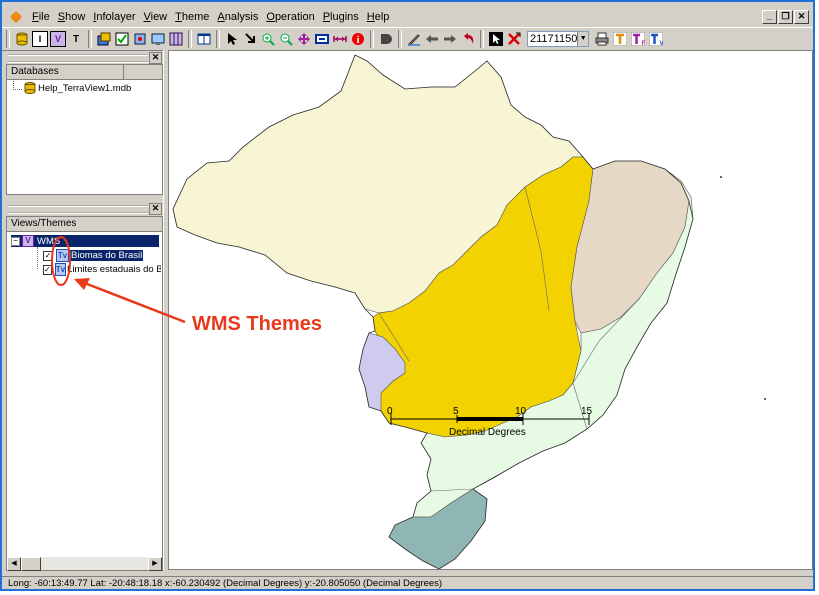 The width and height of the screenshot is (819, 595). Describe the element at coordinates (133, 302) in the screenshot. I see `annotation-arrow` at that location.